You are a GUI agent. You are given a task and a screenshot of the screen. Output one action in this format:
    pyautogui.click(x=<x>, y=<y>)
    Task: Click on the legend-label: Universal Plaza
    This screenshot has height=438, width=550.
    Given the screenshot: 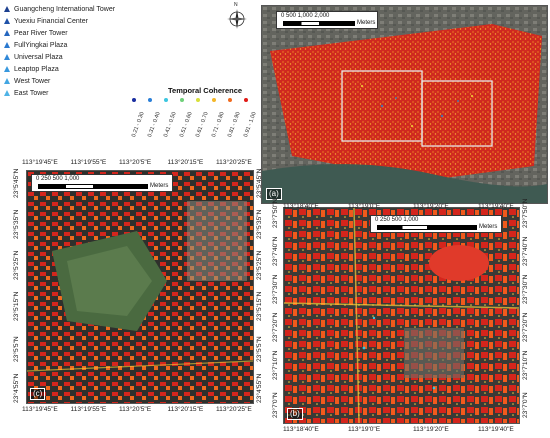 What is the action you would take?
    pyautogui.click(x=38, y=57)
    